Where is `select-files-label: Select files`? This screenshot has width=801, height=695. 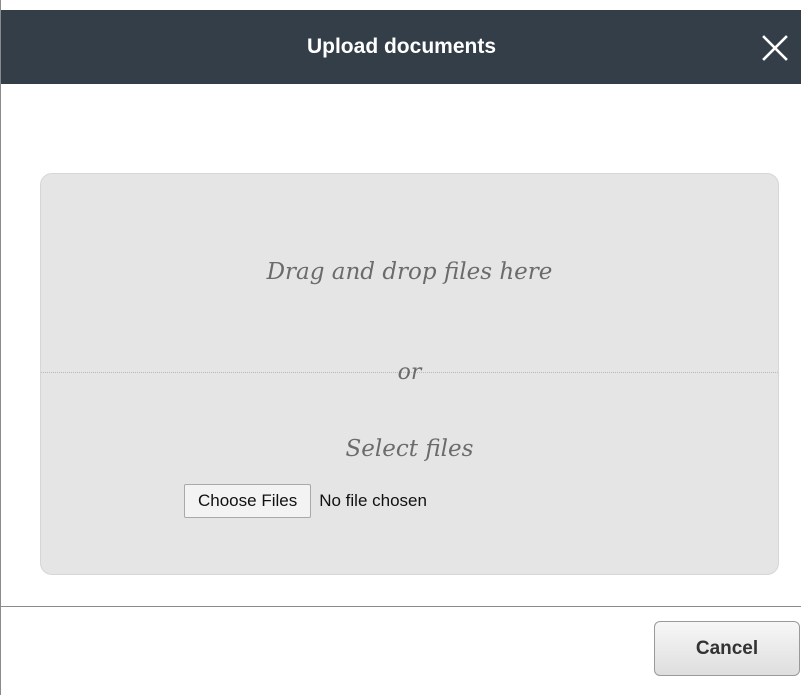 select-files-label: Select files is located at coordinates (409, 449).